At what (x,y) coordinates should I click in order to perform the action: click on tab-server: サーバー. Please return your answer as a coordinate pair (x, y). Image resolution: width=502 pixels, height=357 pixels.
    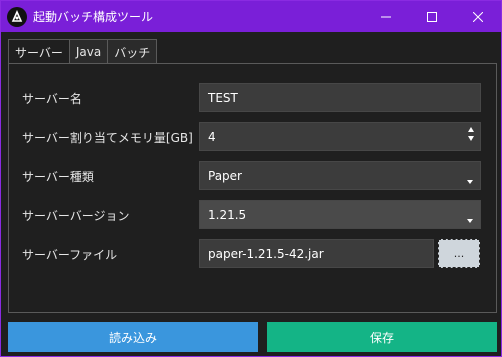
    Looking at the image, I should click on (39, 52).